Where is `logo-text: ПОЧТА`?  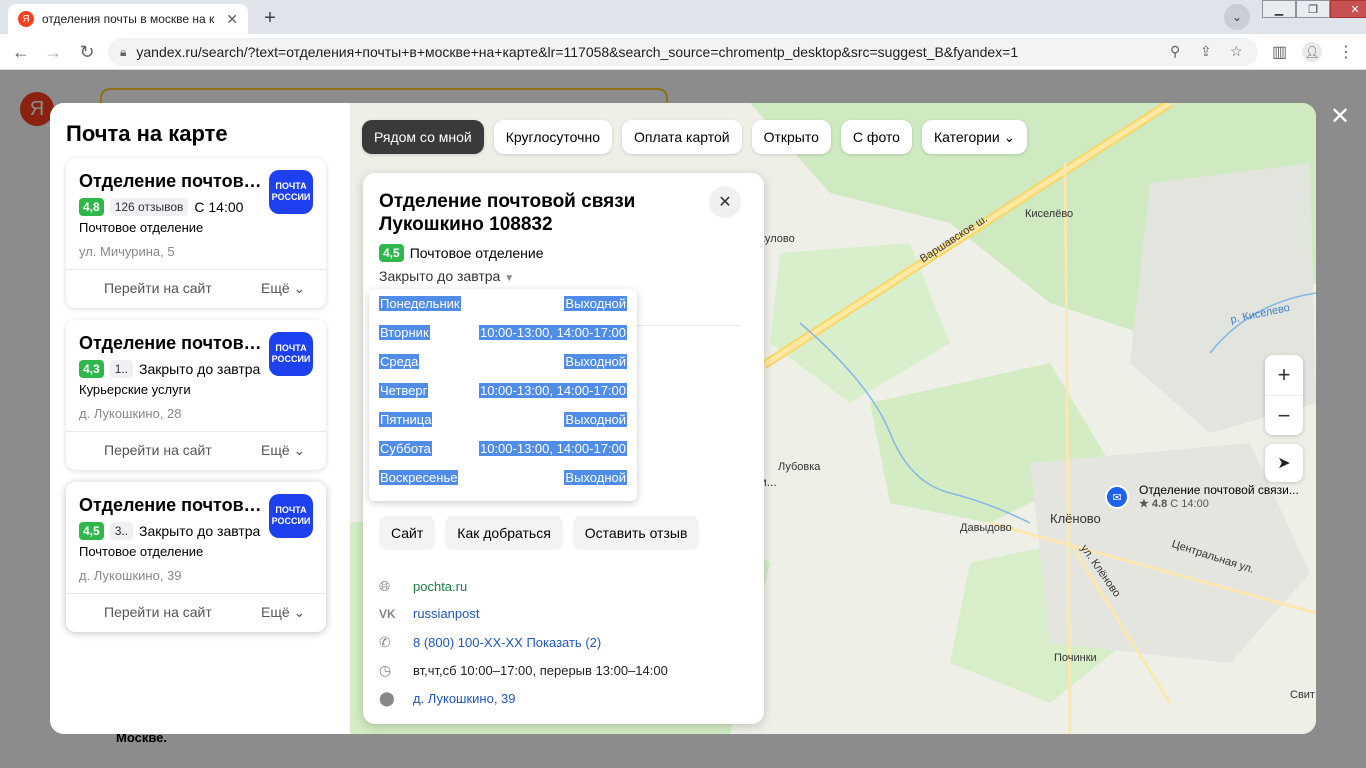 logo-text: ПОЧТА is located at coordinates (291, 510).